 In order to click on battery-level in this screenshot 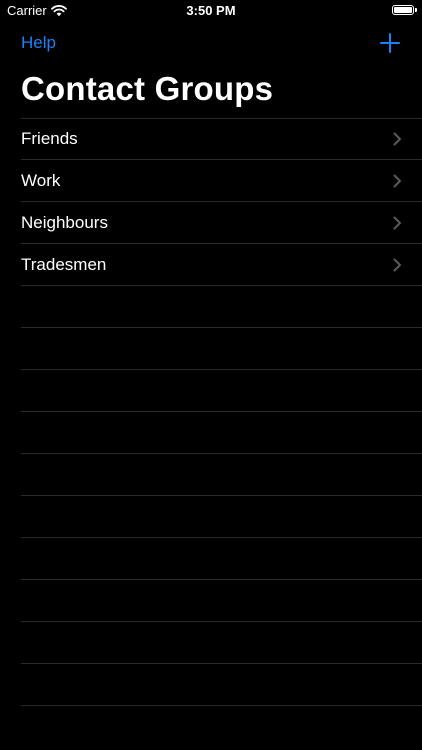, I will do `click(403, 10)`.